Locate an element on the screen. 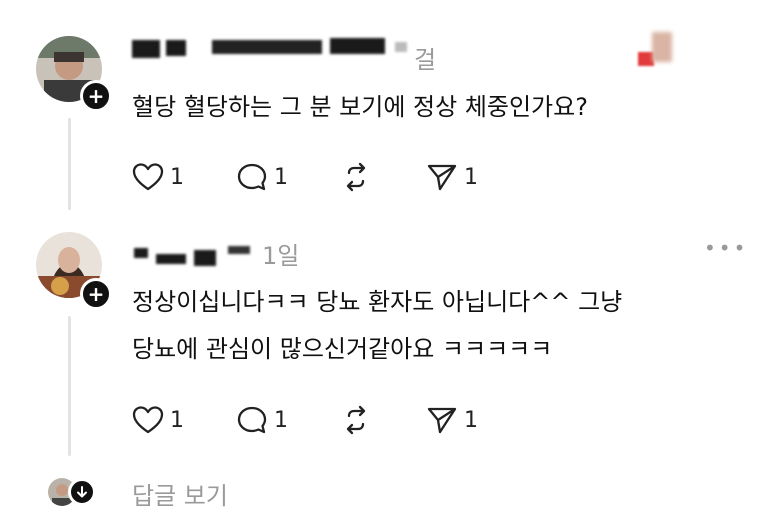 Image resolution: width=764 pixels, height=517 pixels. arrow-down-icon is located at coordinates (82, 492).